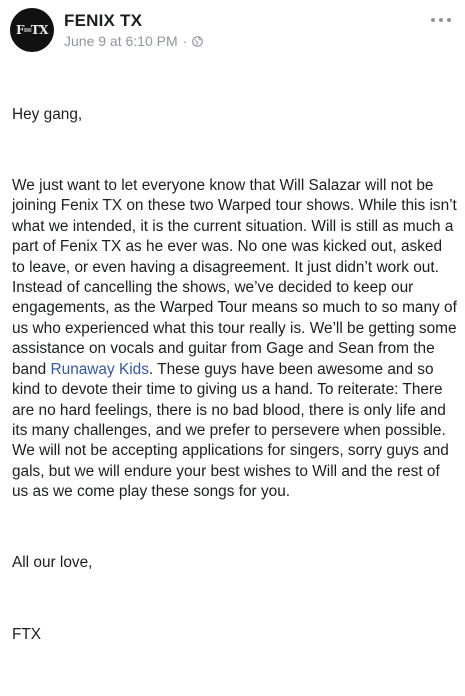  I want to click on more-options-icon, so click(441, 20).